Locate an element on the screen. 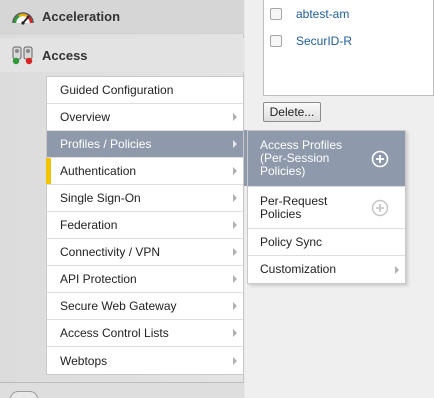 The image size is (434, 398). profile-list: abtest-am SecurID-R is located at coordinates (348, 48).